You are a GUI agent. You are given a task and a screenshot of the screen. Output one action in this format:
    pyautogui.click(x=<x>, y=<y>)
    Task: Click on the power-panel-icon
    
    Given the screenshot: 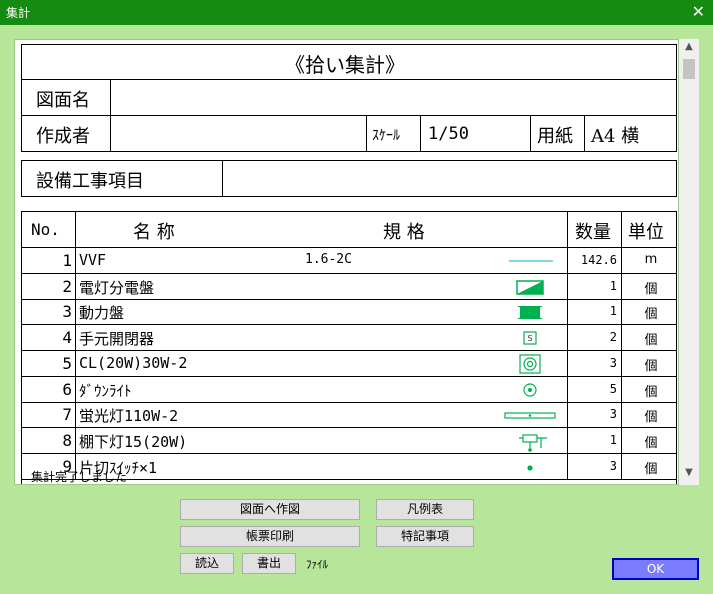 What is the action you would take?
    pyautogui.click(x=531, y=312)
    